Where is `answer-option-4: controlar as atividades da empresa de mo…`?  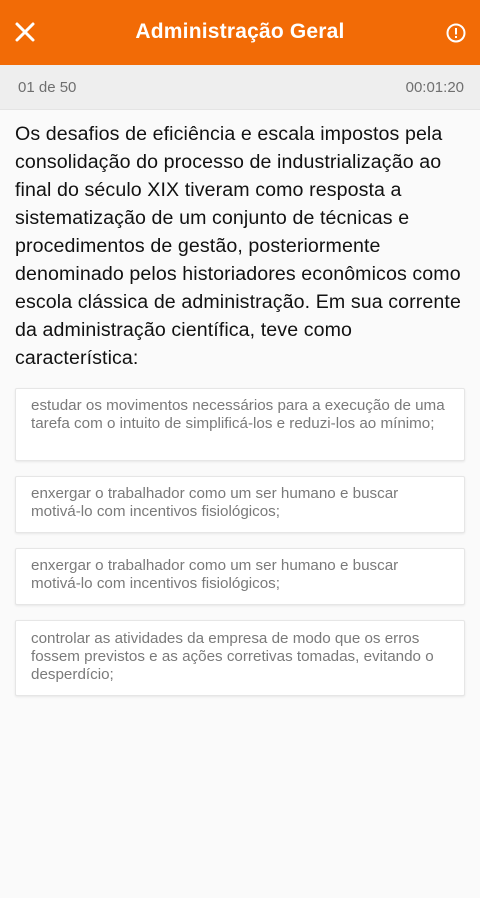
answer-option-4: controlar as atividades da empresa de mo… is located at coordinates (240, 658).